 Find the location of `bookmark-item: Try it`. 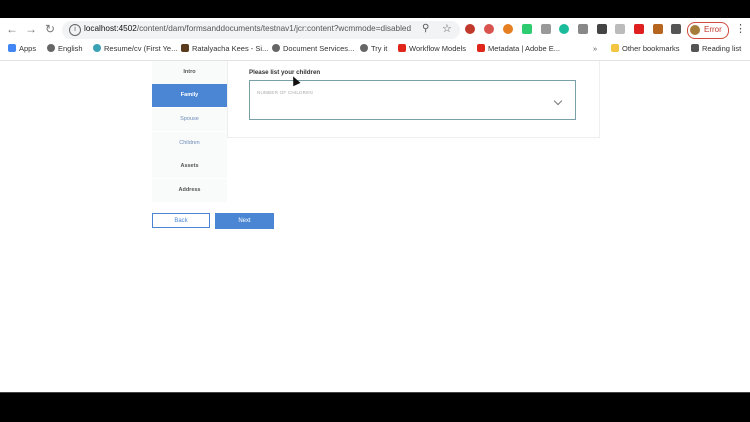

bookmark-item: Try it is located at coordinates (373, 48).